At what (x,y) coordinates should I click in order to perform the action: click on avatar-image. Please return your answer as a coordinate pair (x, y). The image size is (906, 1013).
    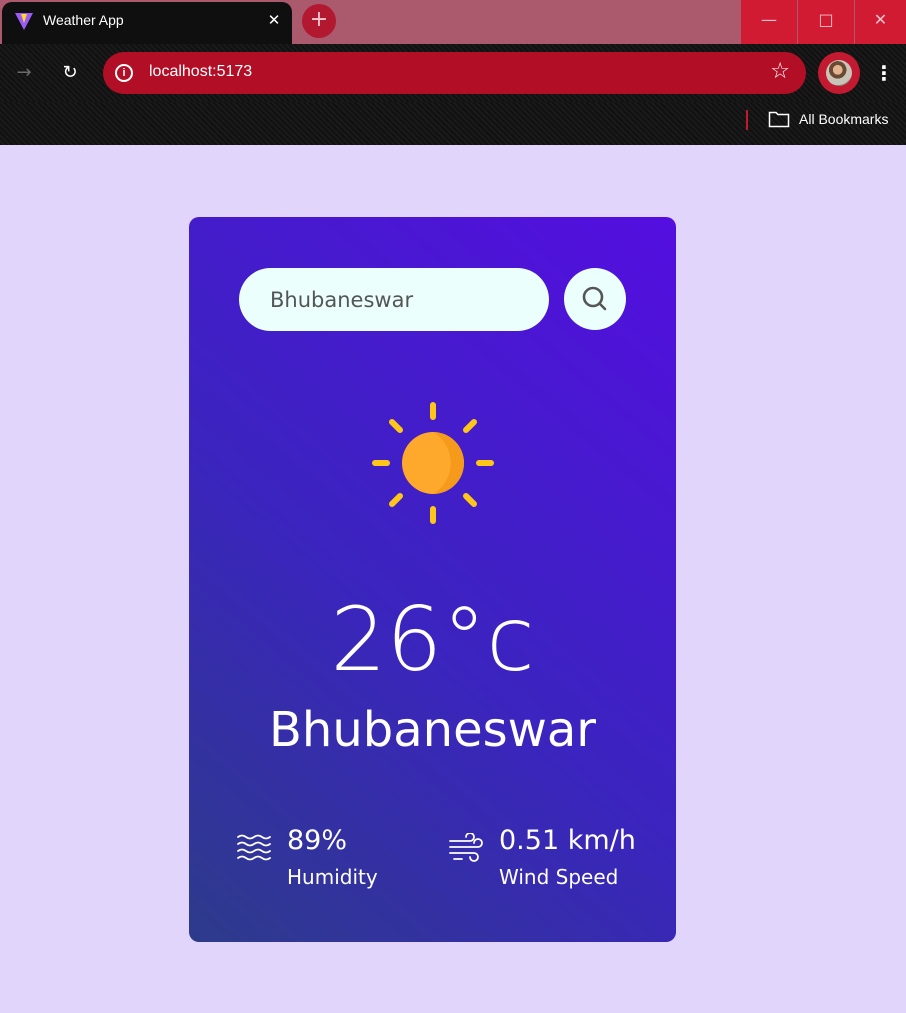
    Looking at the image, I should click on (839, 73).